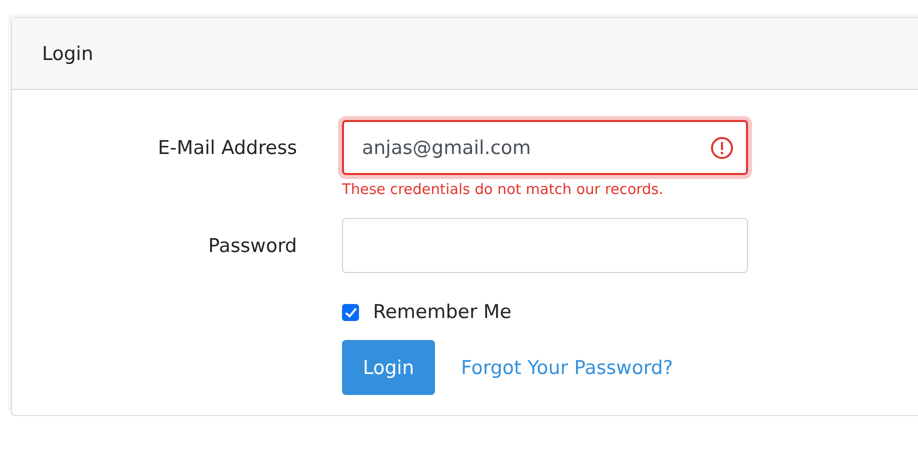 The width and height of the screenshot is (918, 454). I want to click on error-message: These credentials do not match our records., so click(503, 190).